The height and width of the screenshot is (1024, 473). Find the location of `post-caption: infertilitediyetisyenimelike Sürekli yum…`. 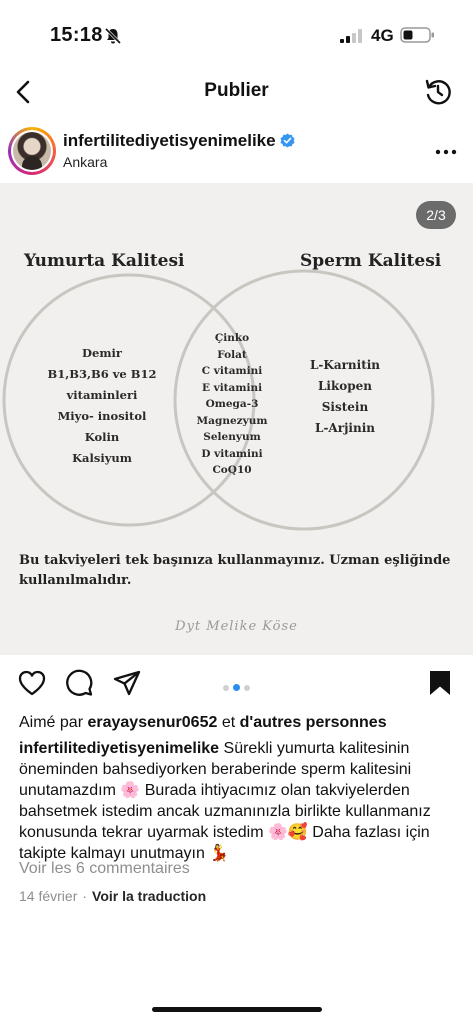

post-caption: infertilitediyetisyenimelike Sürekli yum… is located at coordinates (239, 801).